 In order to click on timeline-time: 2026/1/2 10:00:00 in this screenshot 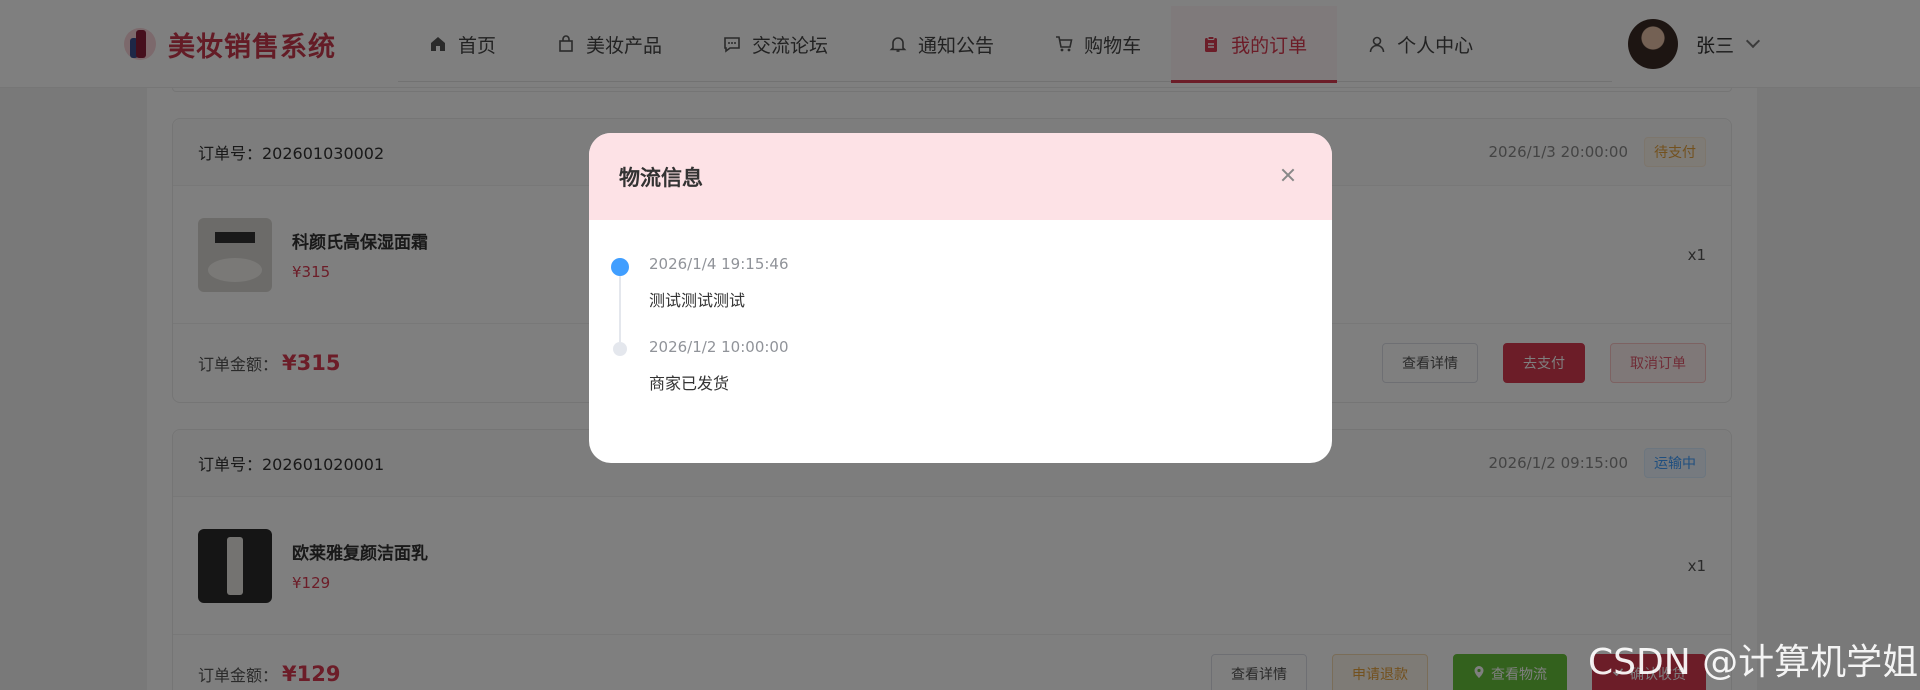, I will do `click(719, 347)`.